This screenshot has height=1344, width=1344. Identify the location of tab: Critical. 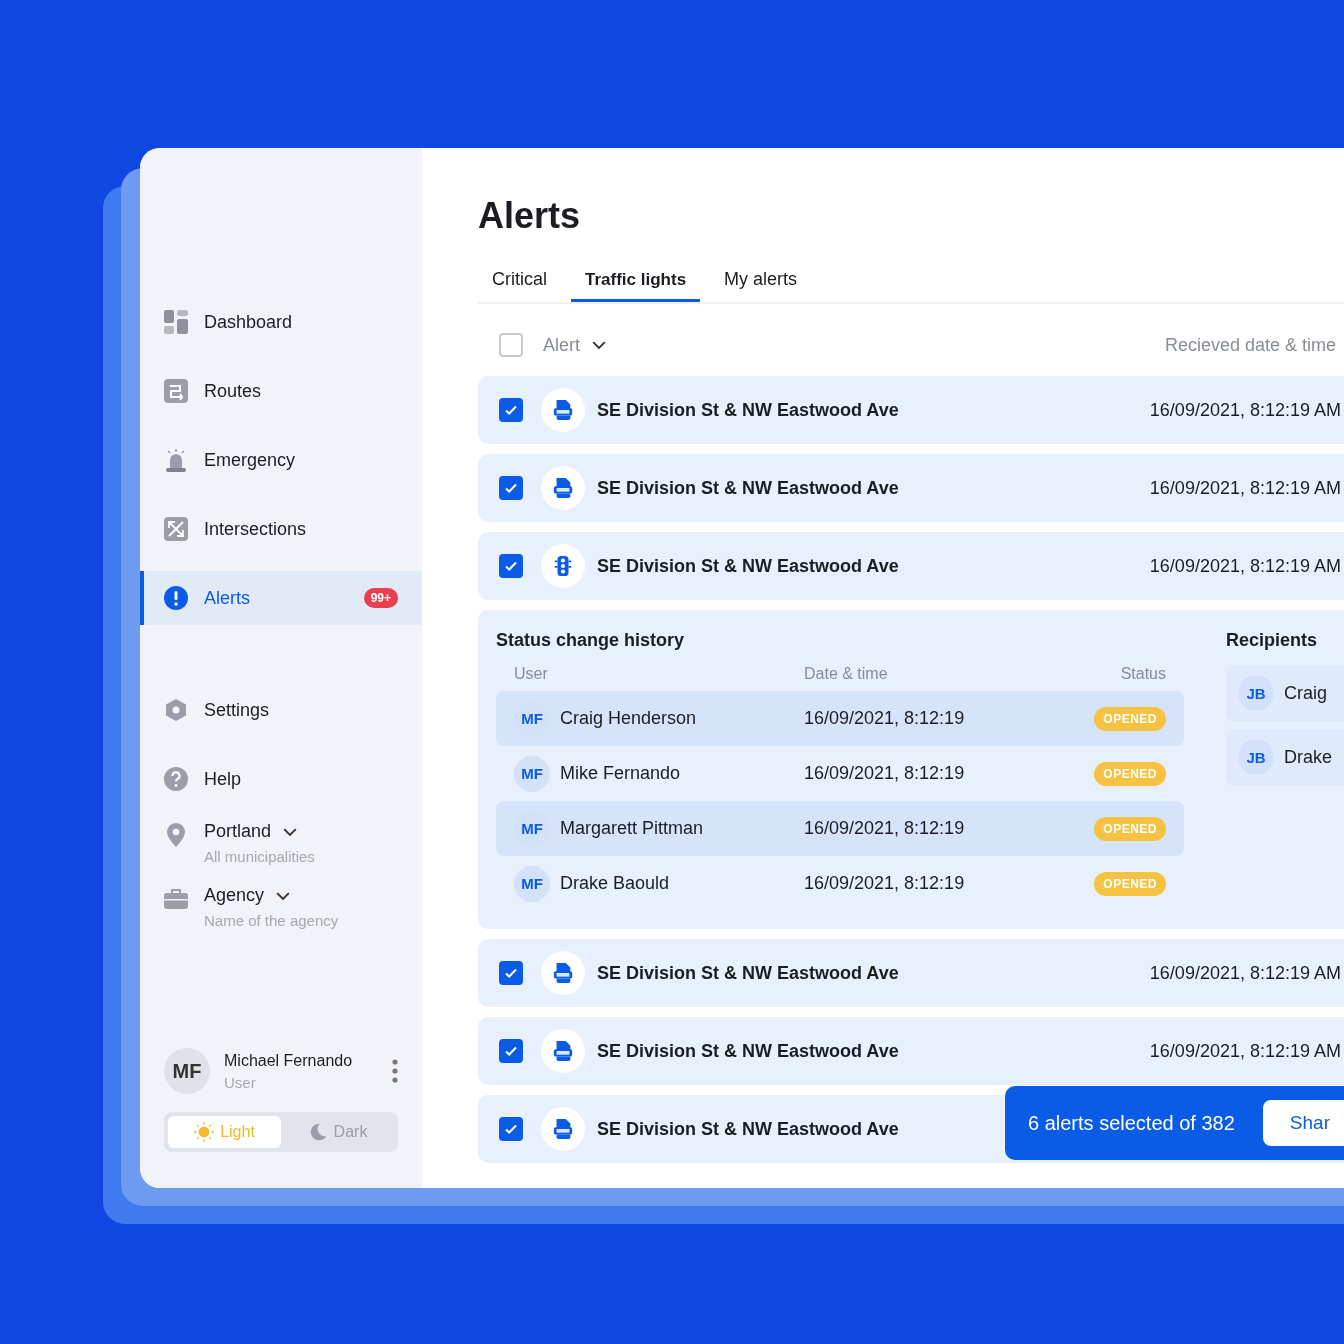
(519, 281).